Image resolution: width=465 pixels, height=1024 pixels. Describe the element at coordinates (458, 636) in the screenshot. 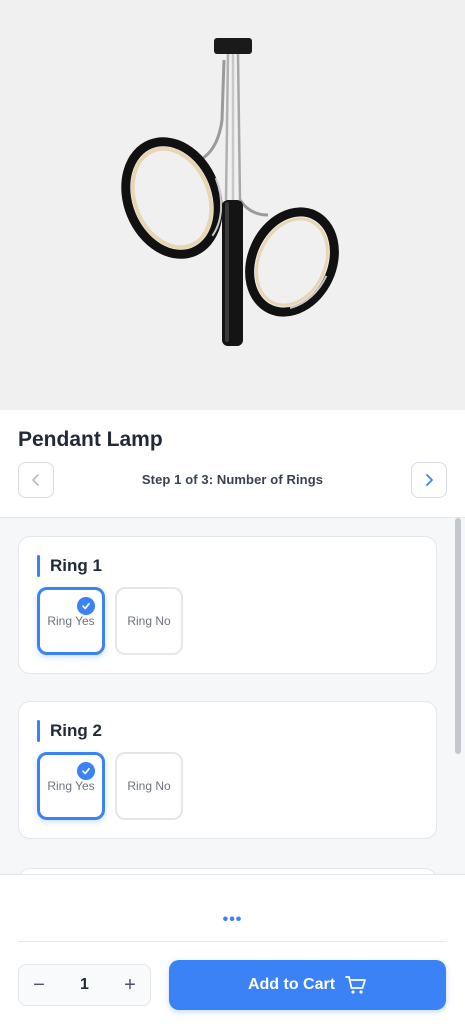

I see `scrollbar` at that location.